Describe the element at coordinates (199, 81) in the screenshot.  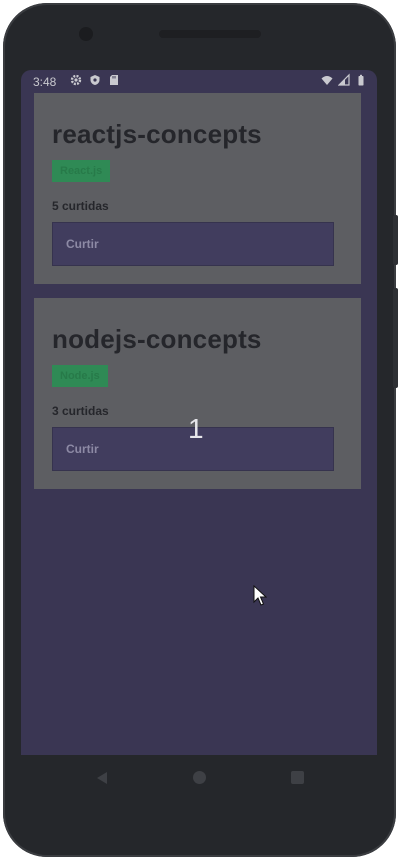
I see `status-bar: 3:48` at that location.